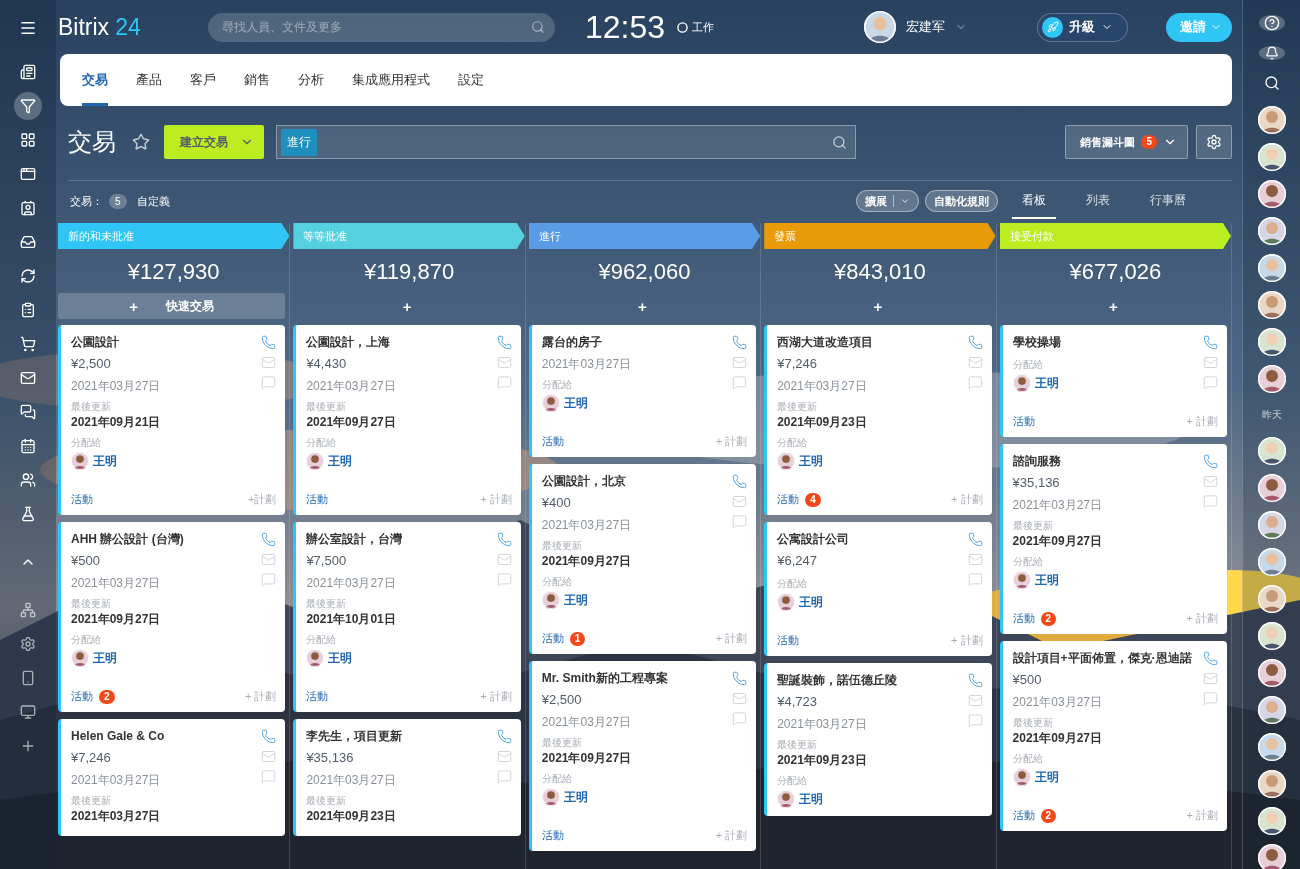  Describe the element at coordinates (391, 80) in the screenshot. I see `nav-tab: 集成應用程式` at that location.